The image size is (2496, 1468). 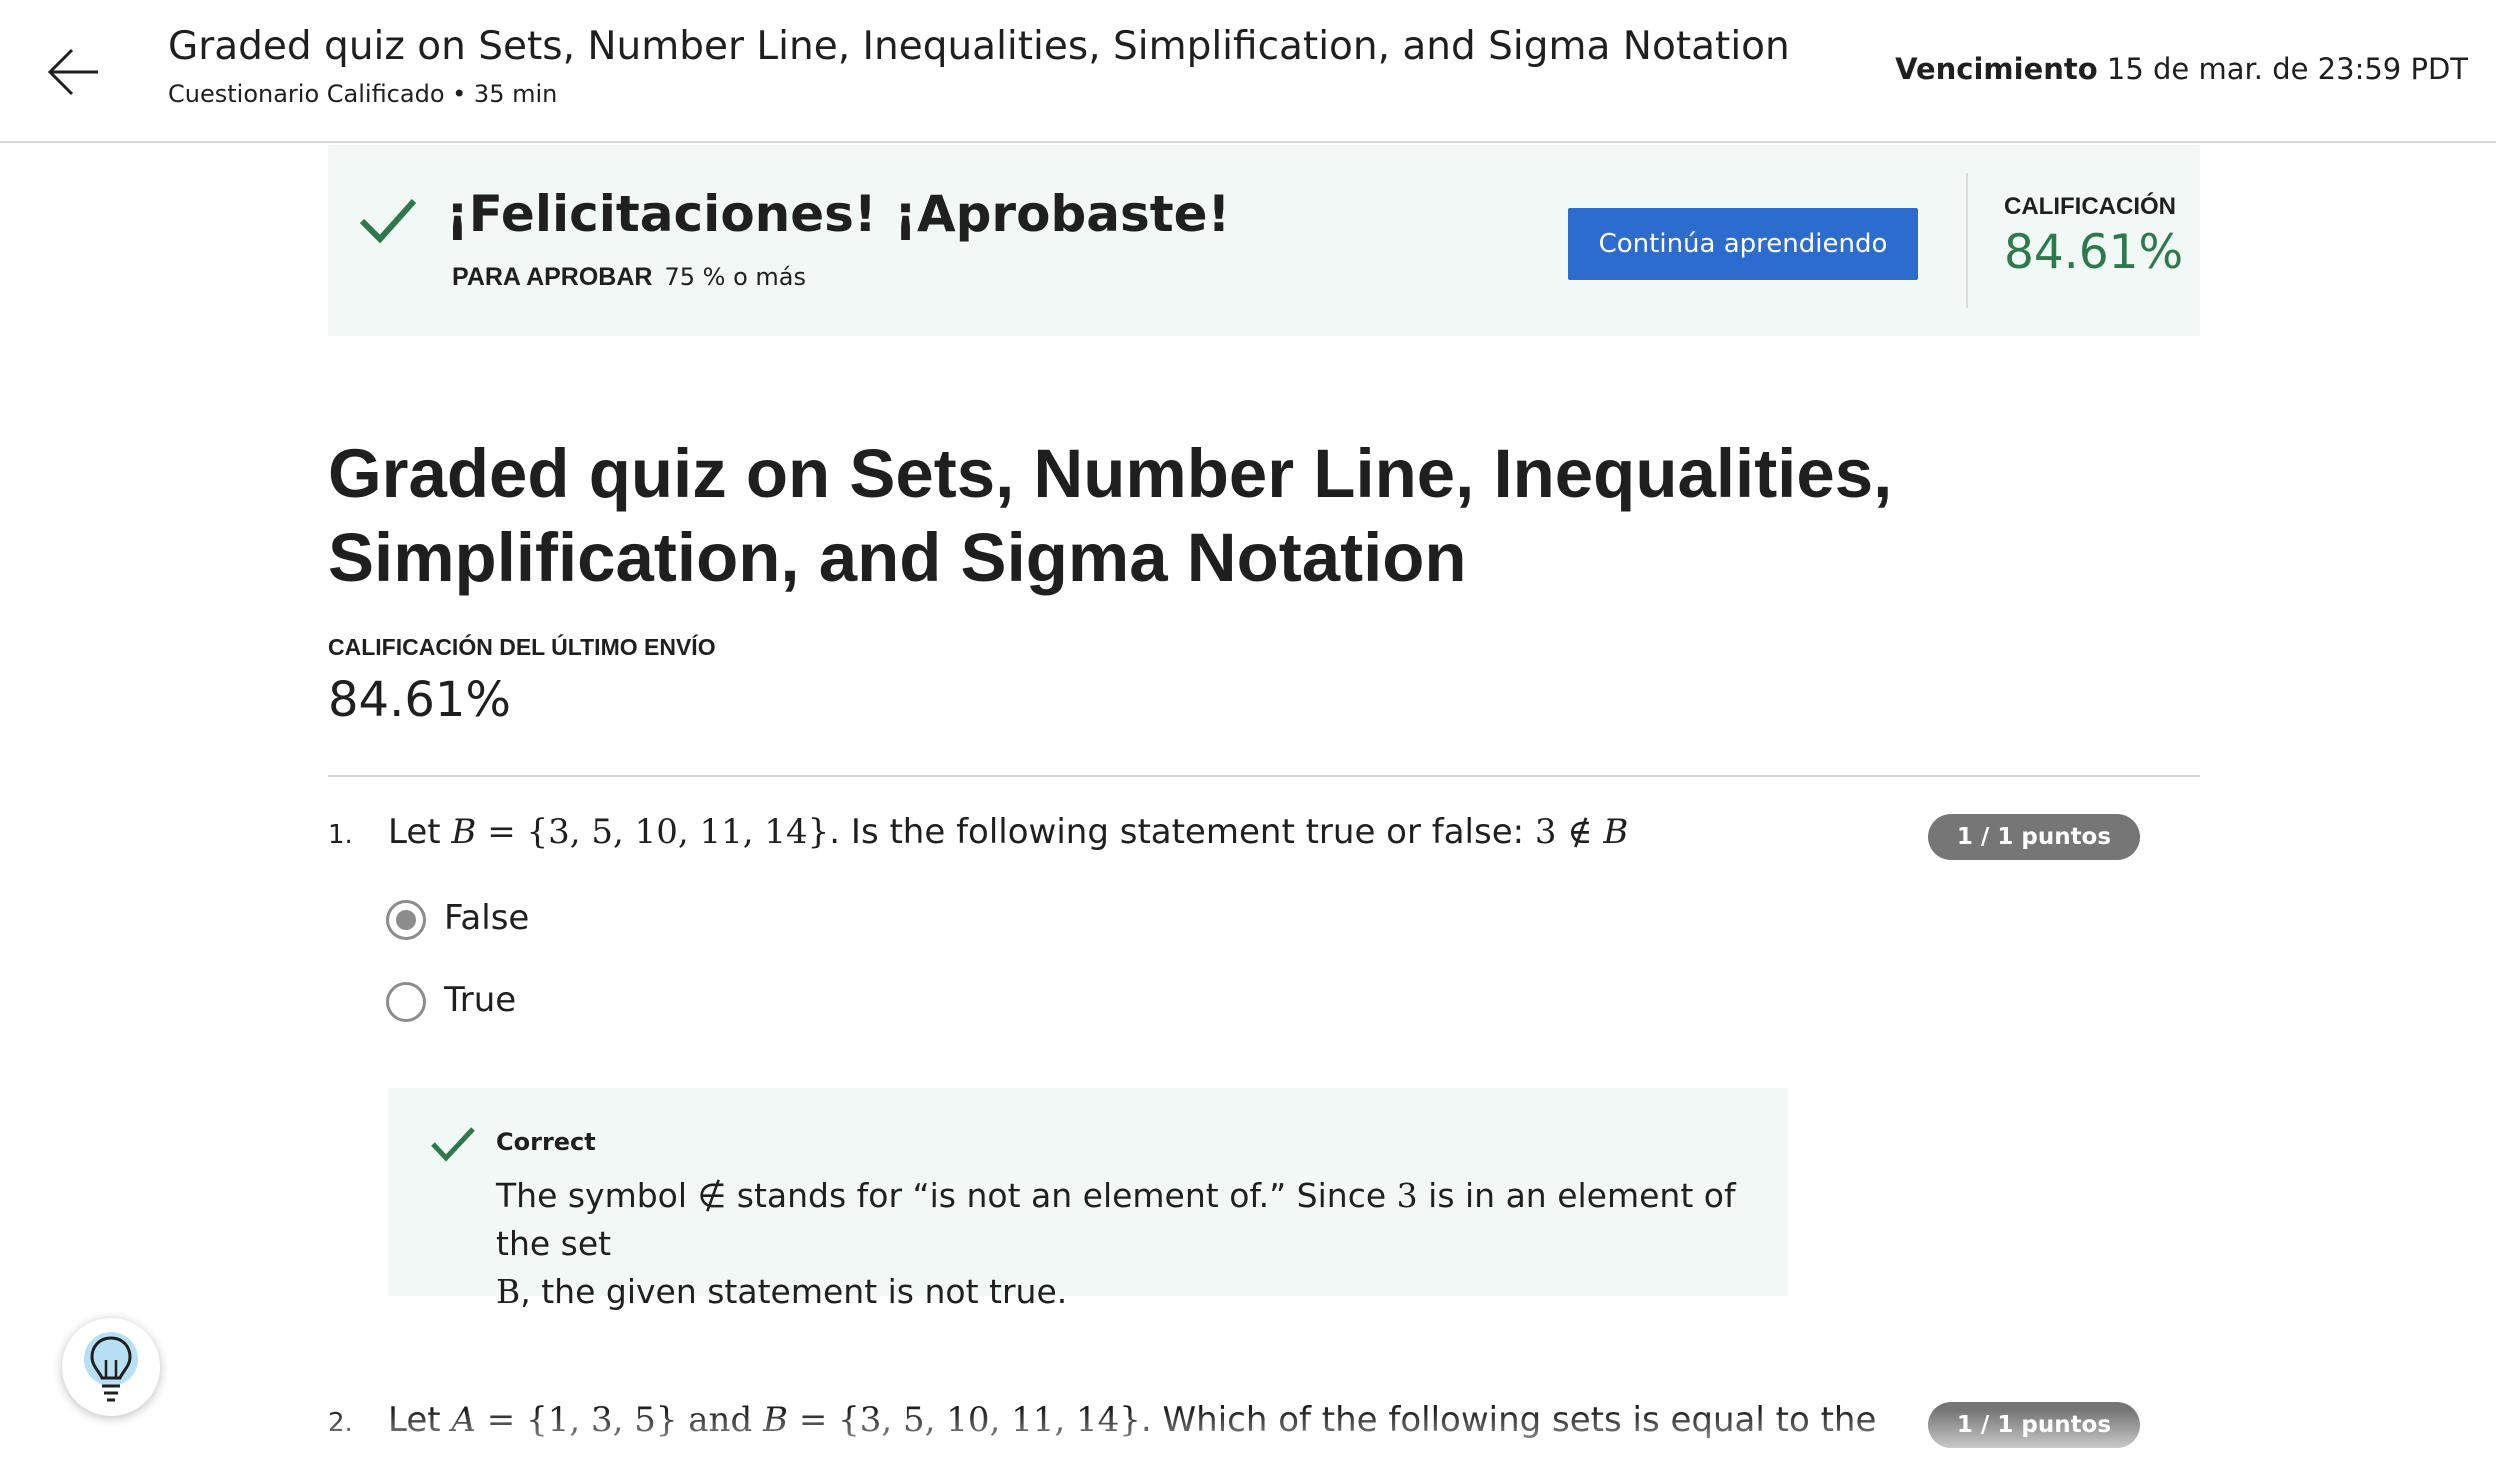 What do you see at coordinates (1407, 1195) in the screenshot?
I see `math-number: 3` at bounding box center [1407, 1195].